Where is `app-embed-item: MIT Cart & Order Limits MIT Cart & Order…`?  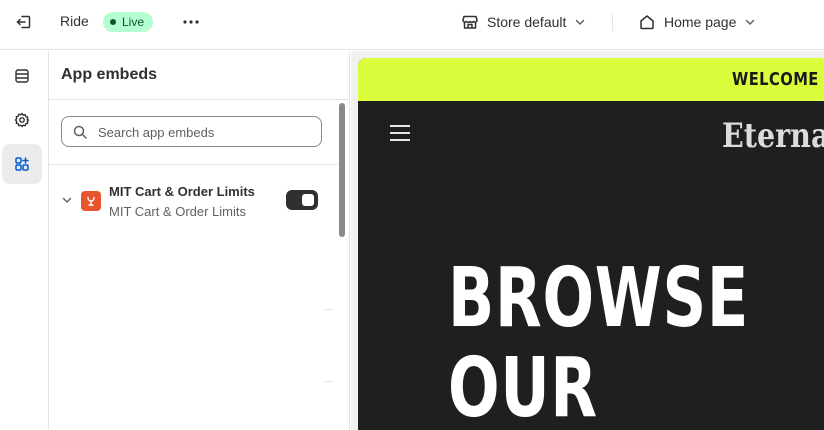
app-embed-item: MIT Cart & Order Limits MIT Cart & Order… is located at coordinates (193, 201).